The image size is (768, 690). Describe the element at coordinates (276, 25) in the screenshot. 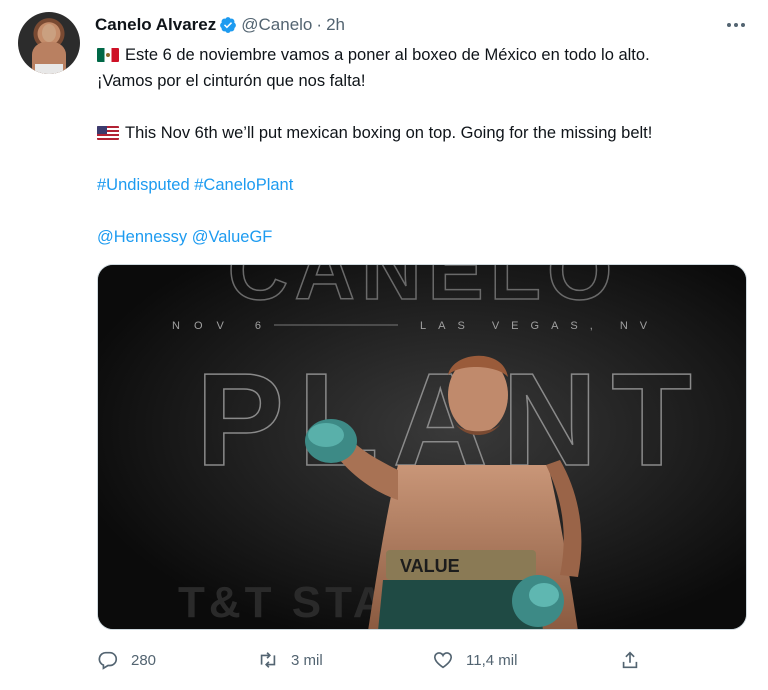

I see `author-handle: @Canelo` at that location.